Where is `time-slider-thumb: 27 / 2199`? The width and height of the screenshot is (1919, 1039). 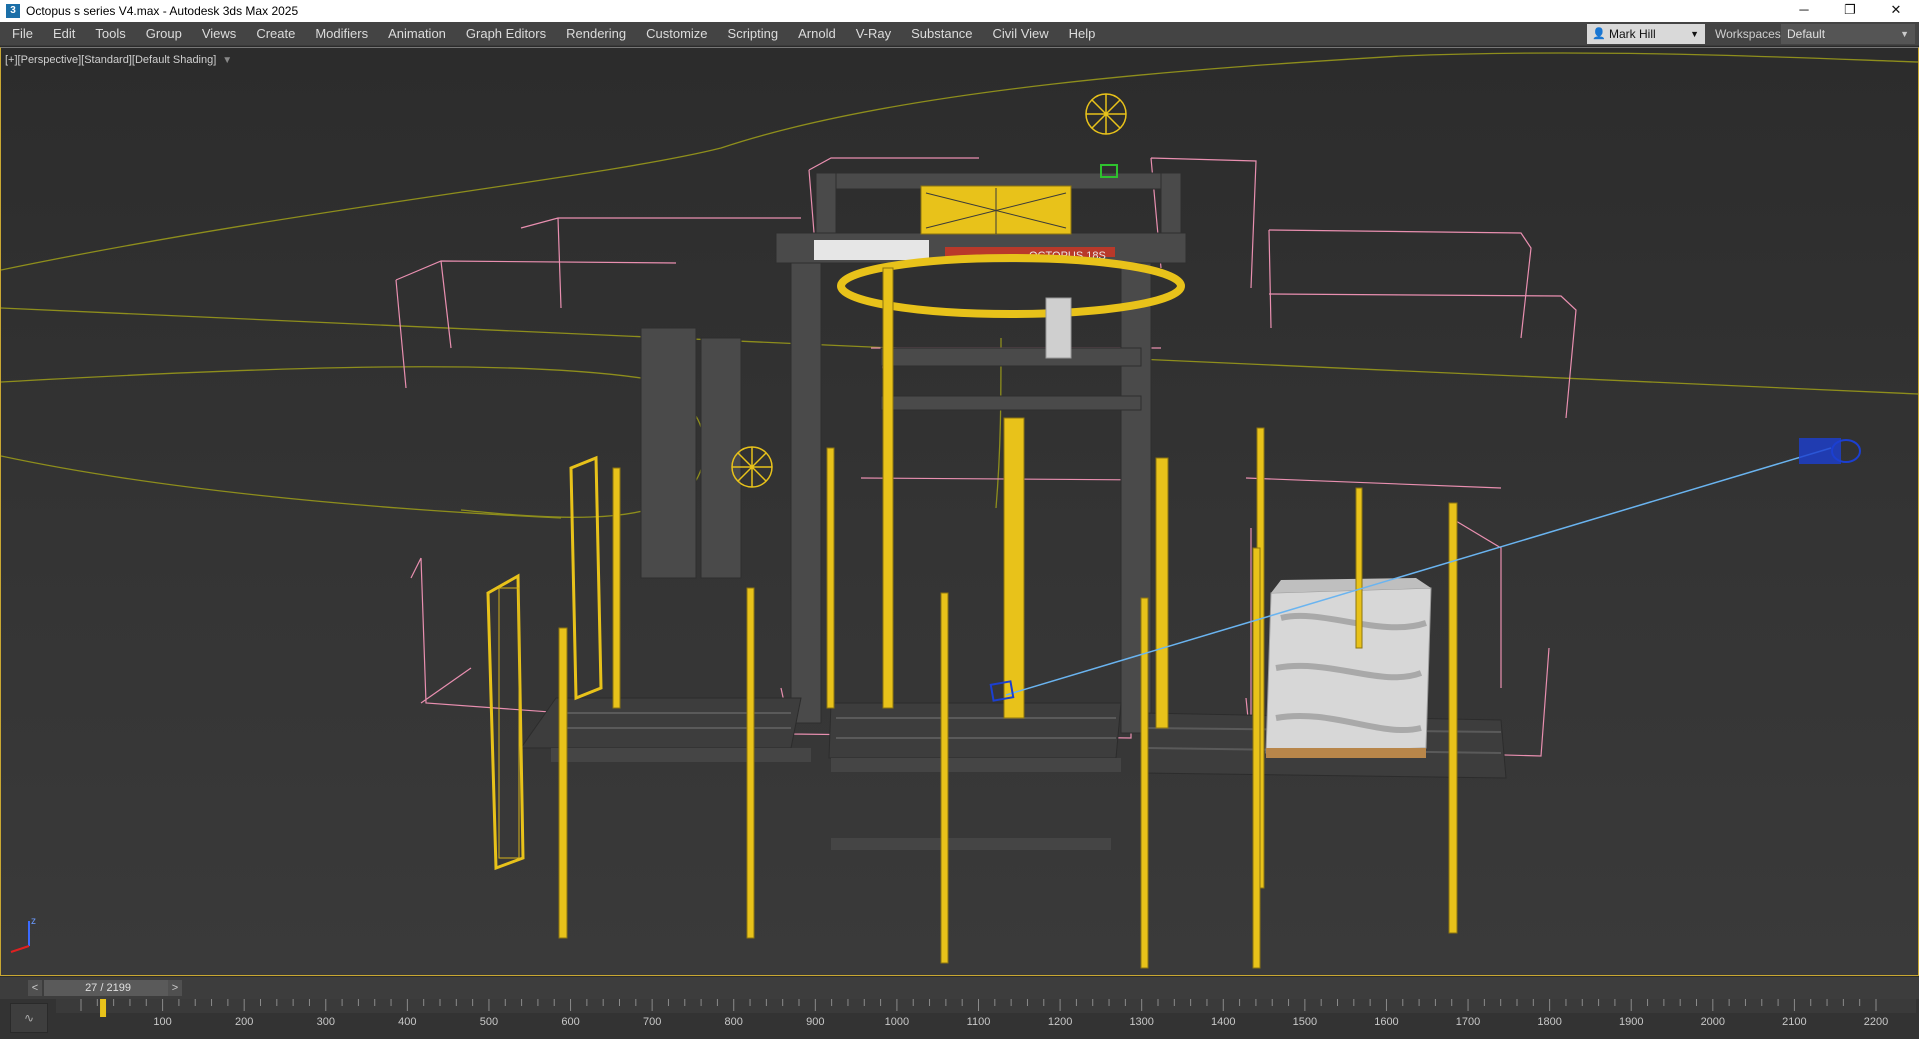
time-slider-thumb: 27 / 2199 is located at coordinates (108, 988).